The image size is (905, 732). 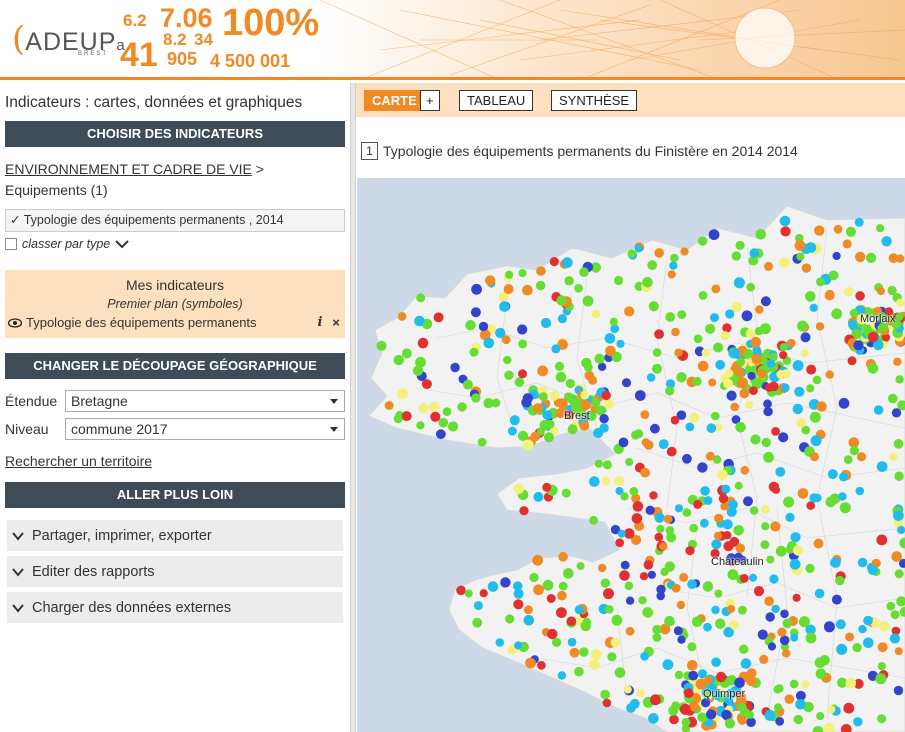 What do you see at coordinates (430, 100) in the screenshot?
I see `tab-add-map-button: +` at bounding box center [430, 100].